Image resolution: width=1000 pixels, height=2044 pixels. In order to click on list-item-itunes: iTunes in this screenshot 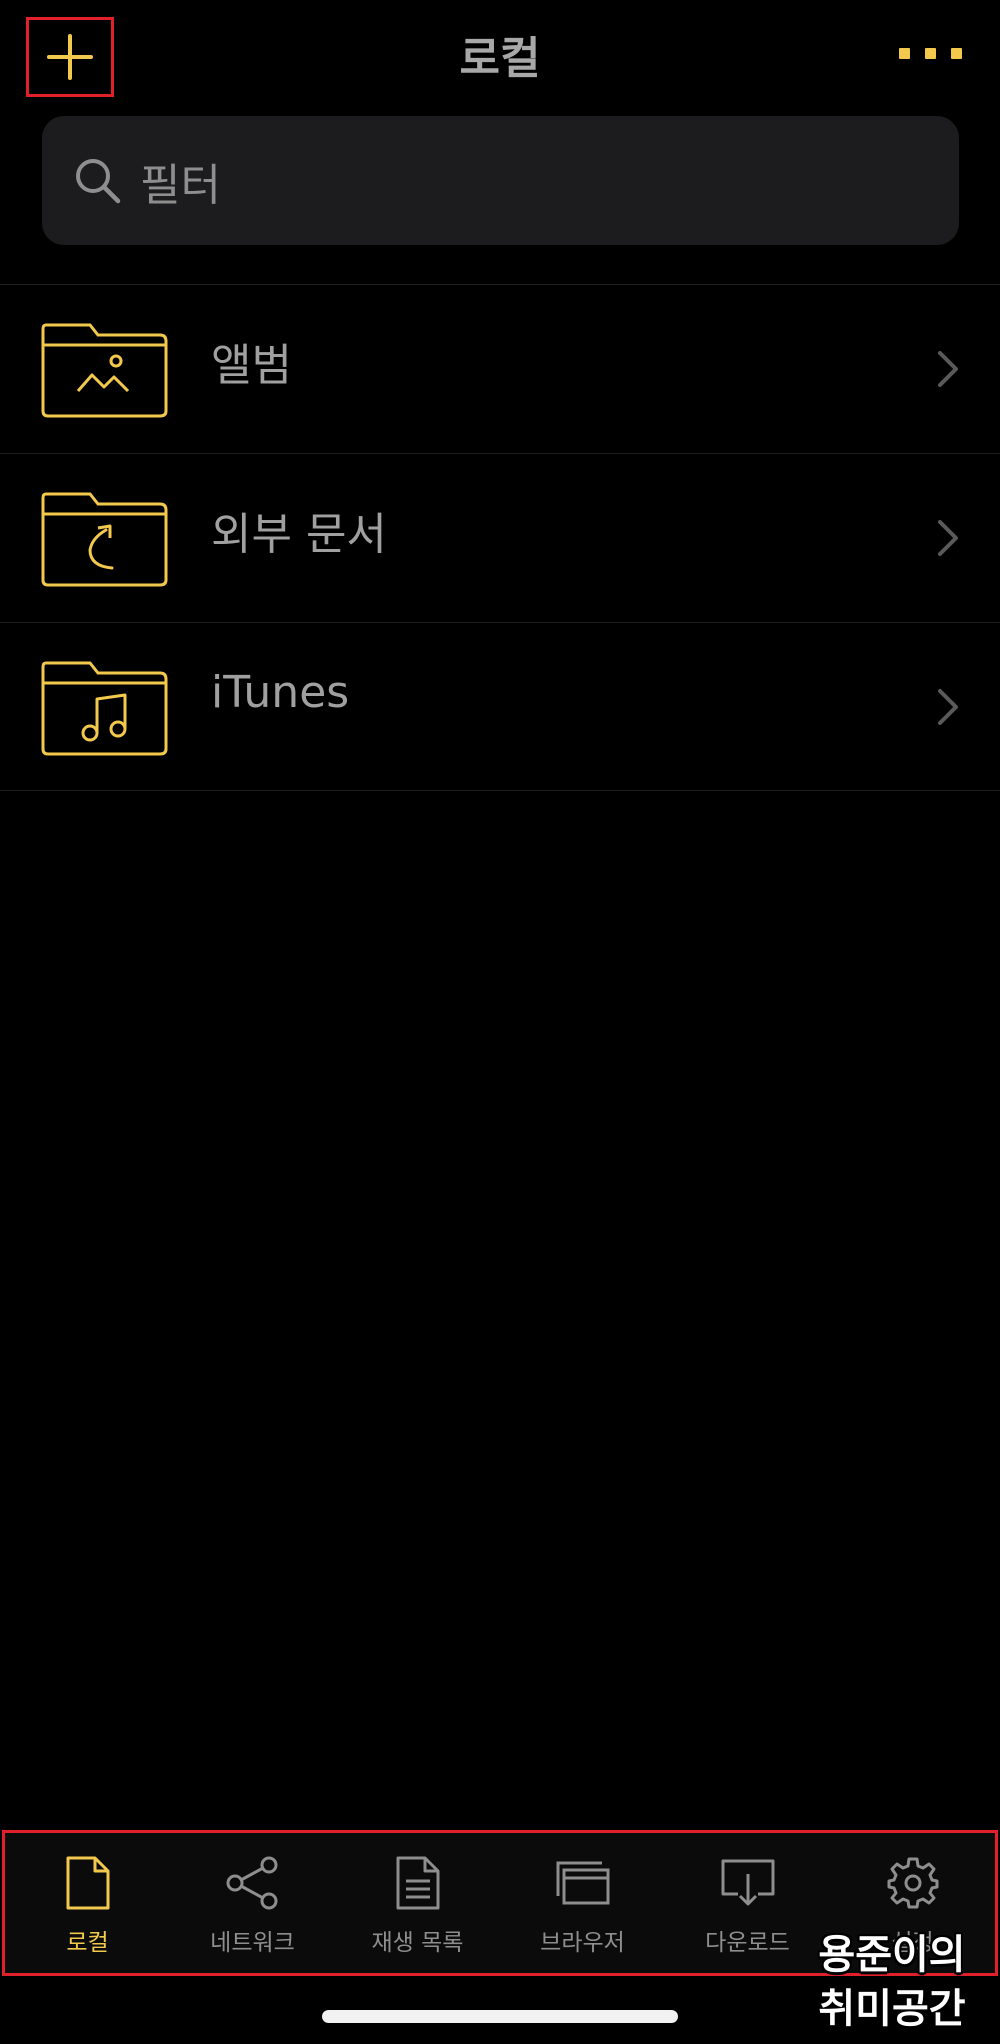, I will do `click(500, 706)`.